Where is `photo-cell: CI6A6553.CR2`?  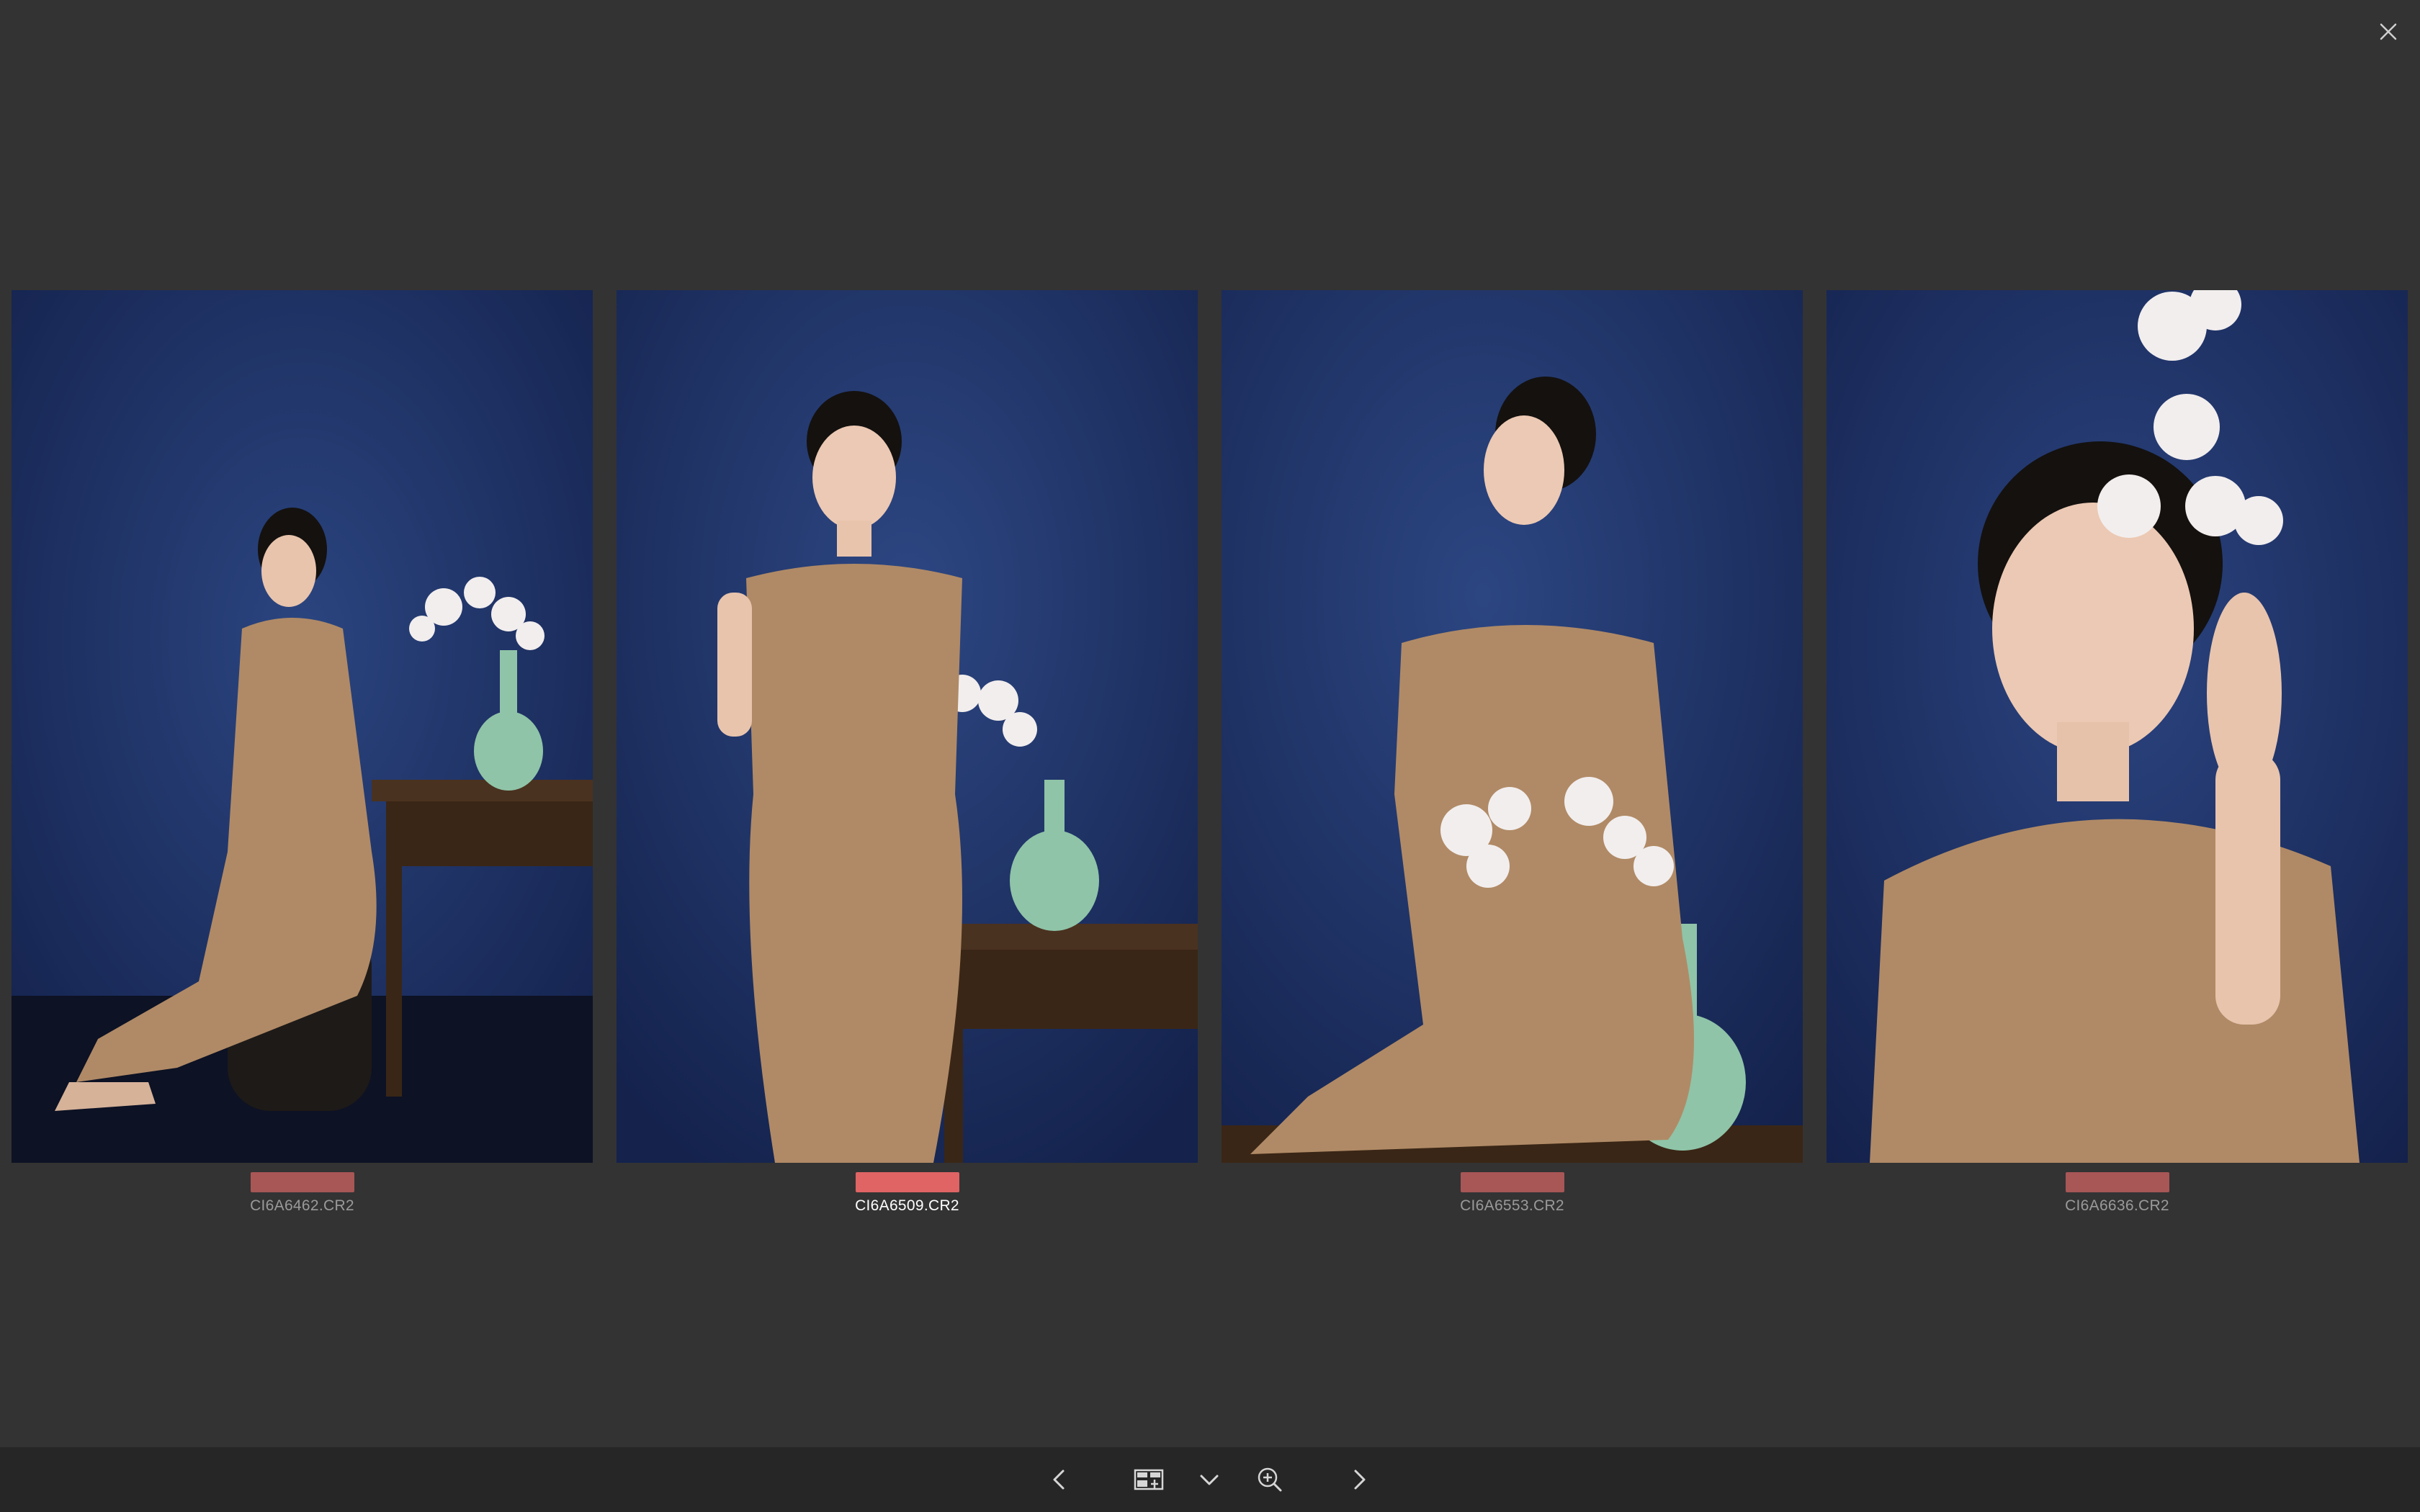
photo-cell: CI6A6553.CR2 is located at coordinates (1512, 758).